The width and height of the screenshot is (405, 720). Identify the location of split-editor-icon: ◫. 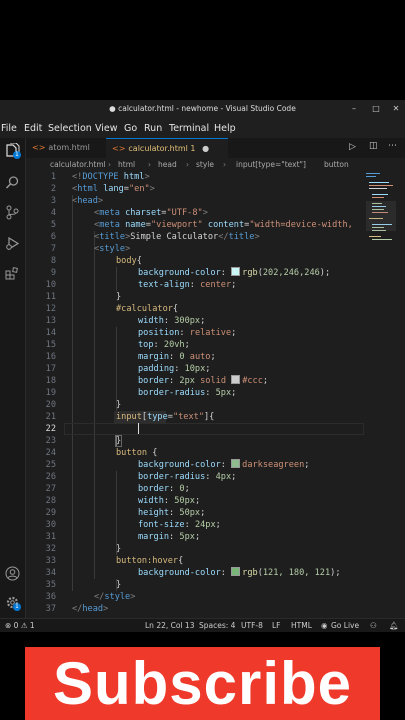
(373, 146).